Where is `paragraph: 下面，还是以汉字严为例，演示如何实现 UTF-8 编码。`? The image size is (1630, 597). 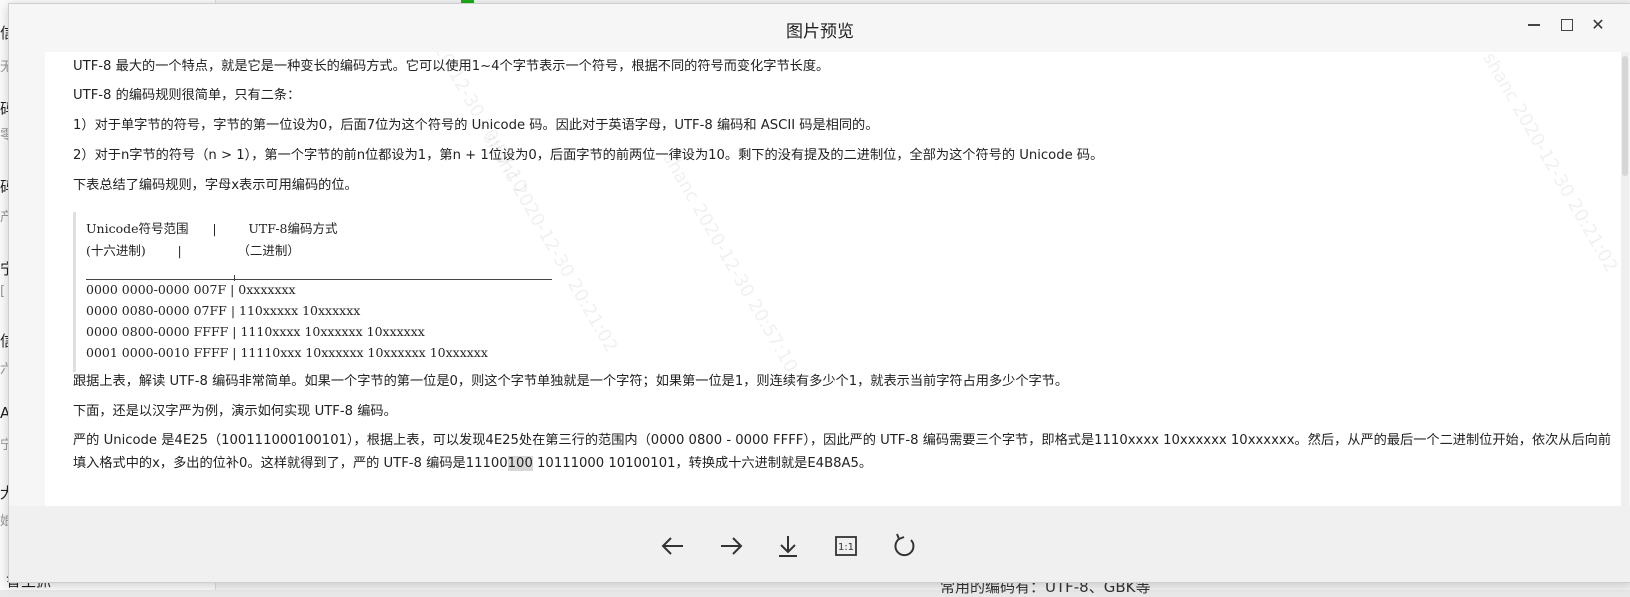 paragraph: 下面，还是以汉字严为例，演示如何实现 UTF-8 编码。 is located at coordinates (235, 411).